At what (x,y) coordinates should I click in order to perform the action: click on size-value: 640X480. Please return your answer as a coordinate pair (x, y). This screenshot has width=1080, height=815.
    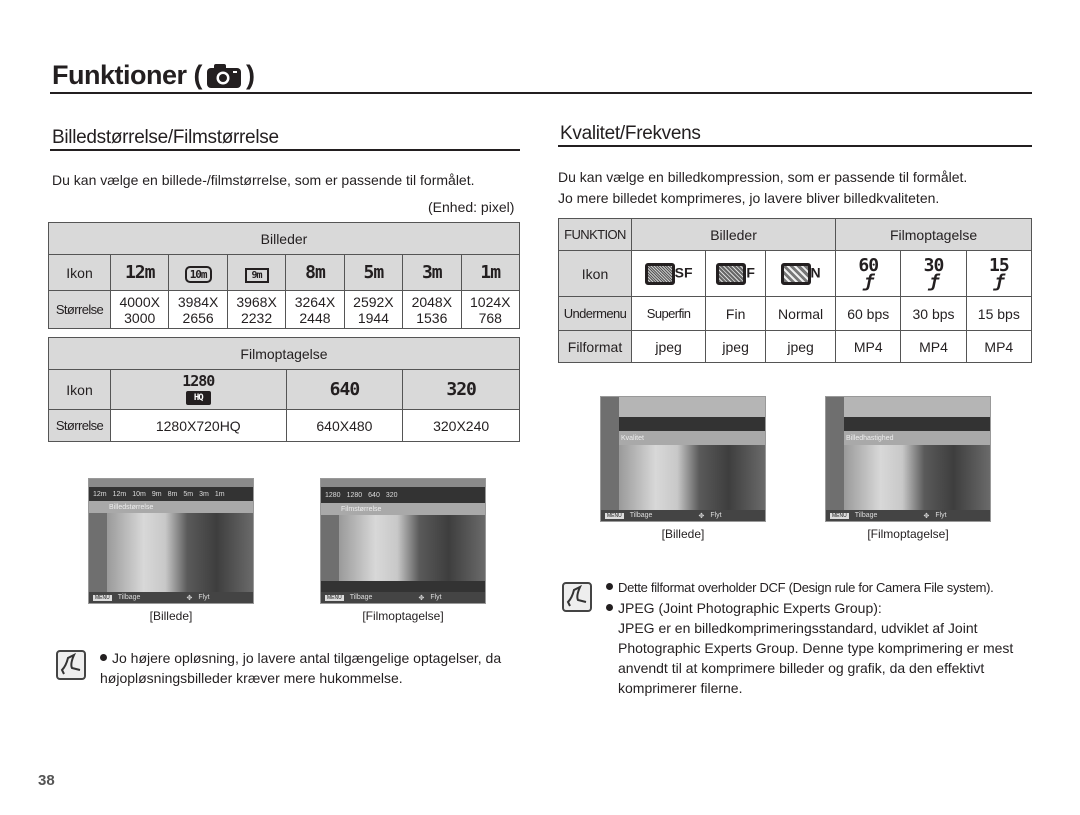
    Looking at the image, I should click on (344, 425).